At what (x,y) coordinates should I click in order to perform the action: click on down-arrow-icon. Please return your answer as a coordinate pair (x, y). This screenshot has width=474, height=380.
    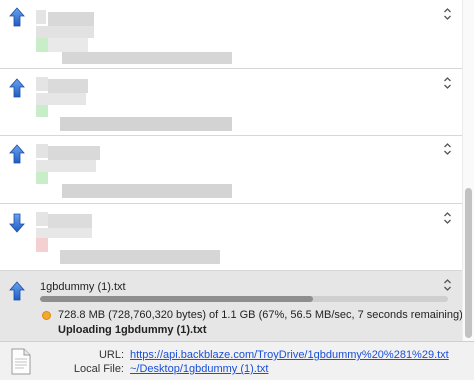
    Looking at the image, I should click on (17, 223).